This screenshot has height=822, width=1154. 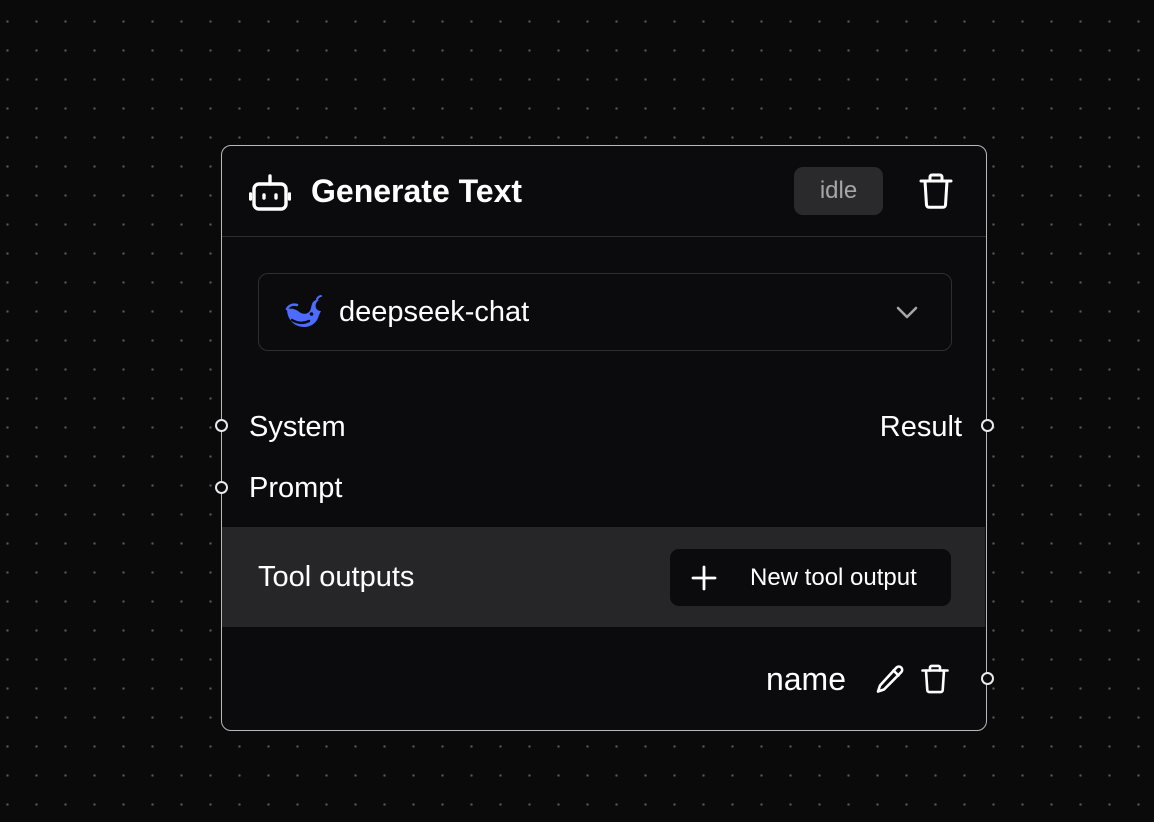 I want to click on plus-icon, so click(x=704, y=578).